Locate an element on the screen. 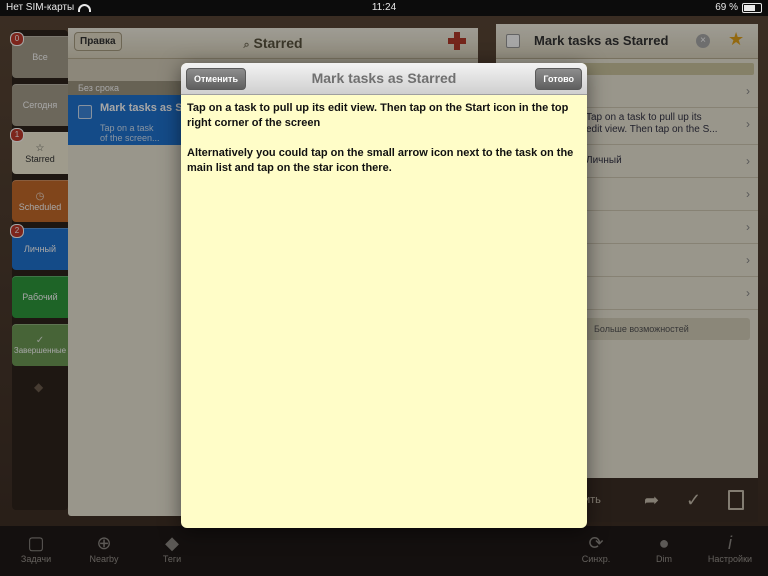  clock: 11:24 is located at coordinates (384, 7).